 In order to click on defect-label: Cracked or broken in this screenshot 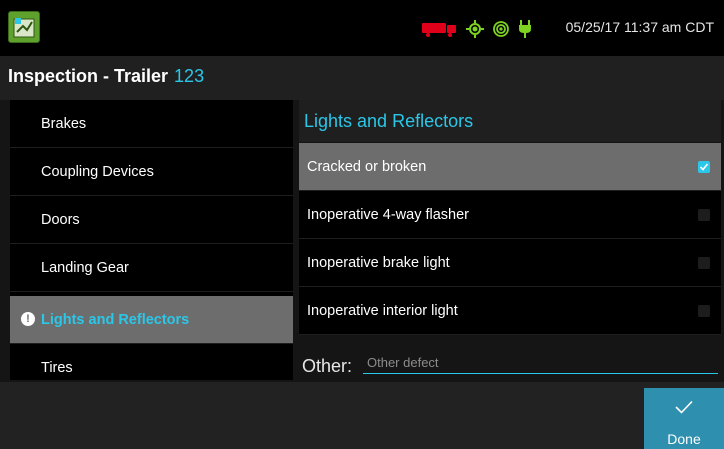, I will do `click(367, 167)`.